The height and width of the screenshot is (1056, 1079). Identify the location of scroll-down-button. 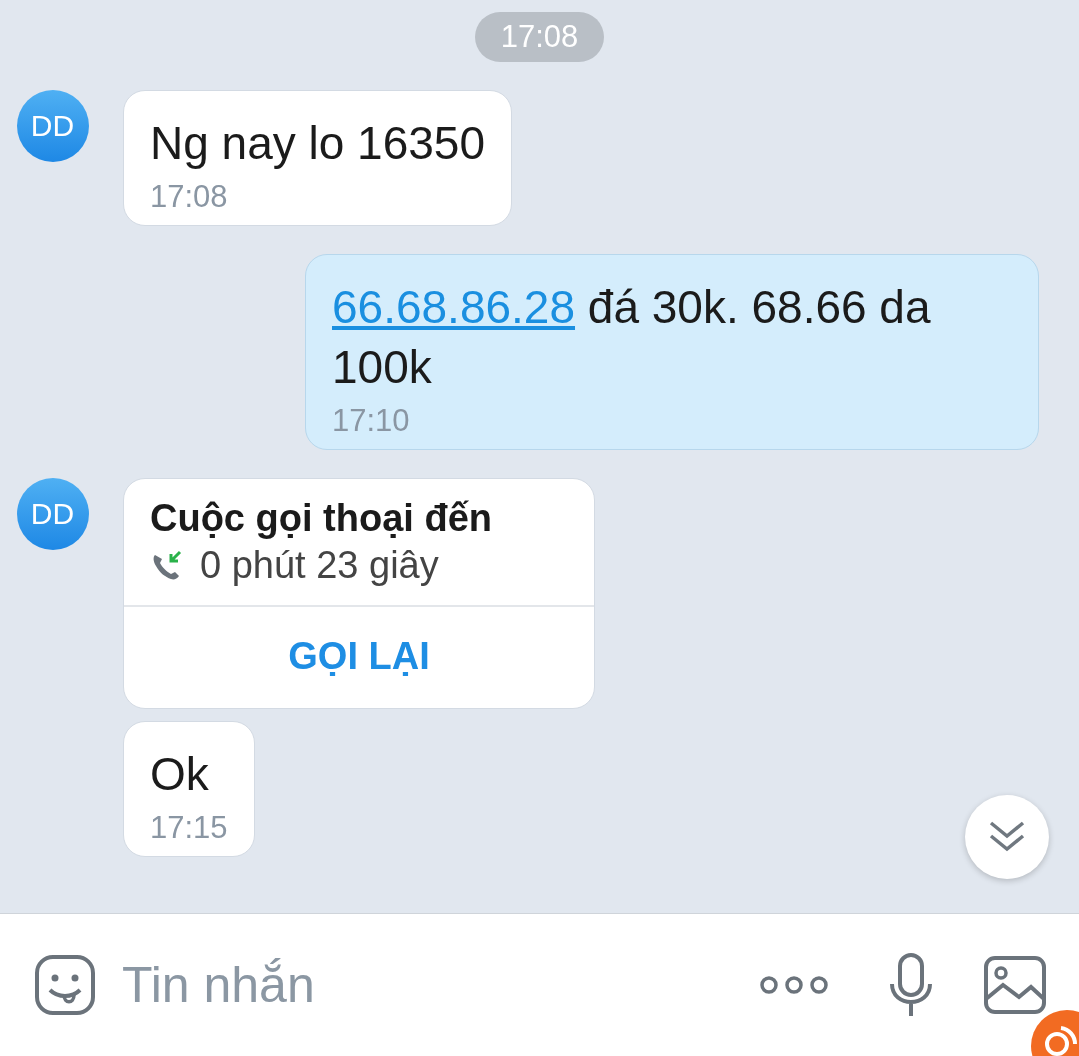
(1007, 837).